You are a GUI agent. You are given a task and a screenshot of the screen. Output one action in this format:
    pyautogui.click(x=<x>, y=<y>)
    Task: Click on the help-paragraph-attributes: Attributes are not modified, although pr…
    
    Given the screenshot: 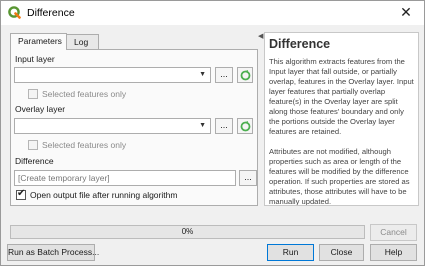 What is the action you would take?
    pyautogui.click(x=339, y=176)
    